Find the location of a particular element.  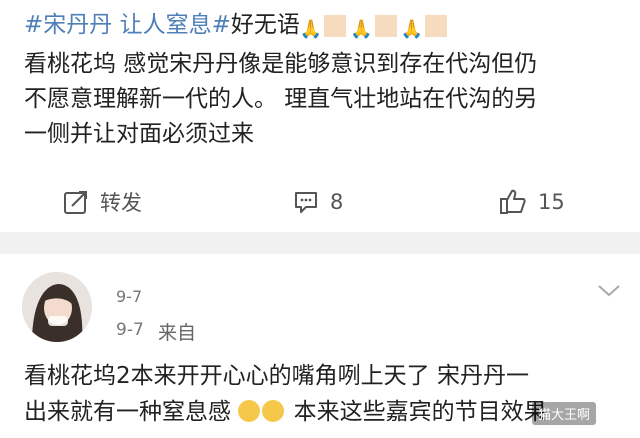

post-actions-bar: 转发 8 15 is located at coordinates (320, 202).